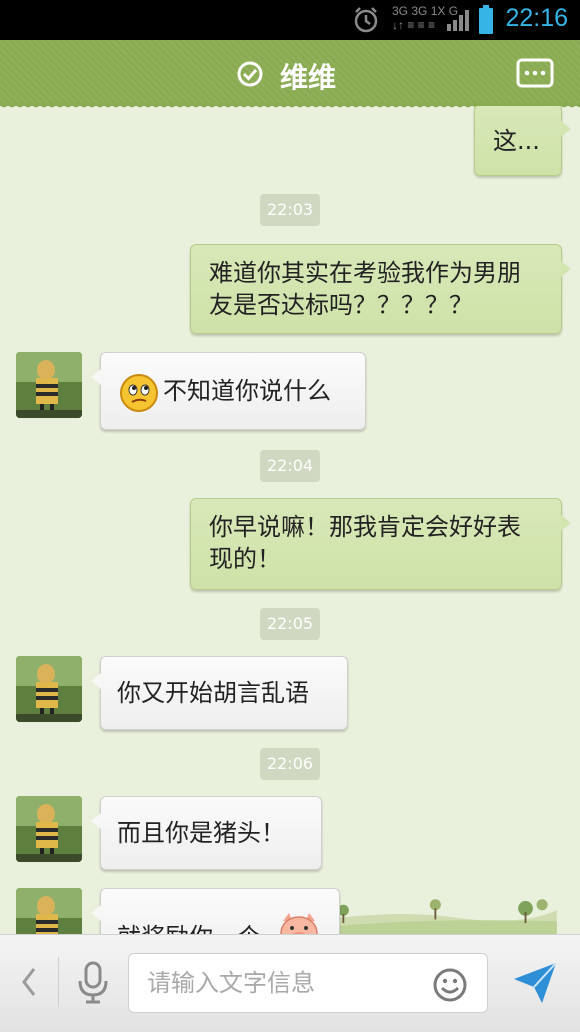 This screenshot has height=1032, width=580. What do you see at coordinates (365, 289) in the screenshot?
I see `message-text: 难道你其实在考验我作为男朋友是否达标吗？？？？？` at bounding box center [365, 289].